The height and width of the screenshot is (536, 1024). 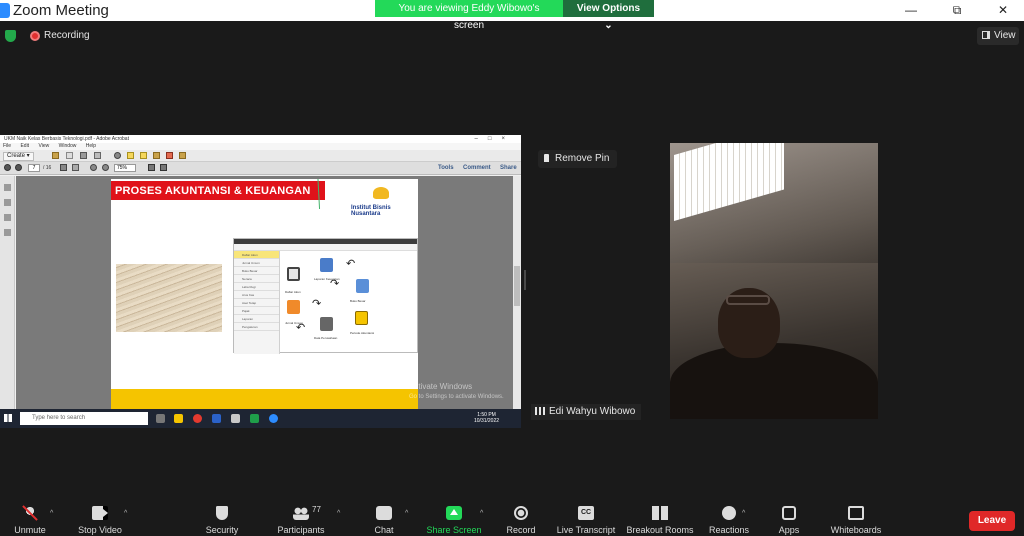 What do you see at coordinates (100, 518) in the screenshot?
I see `stop-video-button: Stop Video` at bounding box center [100, 518].